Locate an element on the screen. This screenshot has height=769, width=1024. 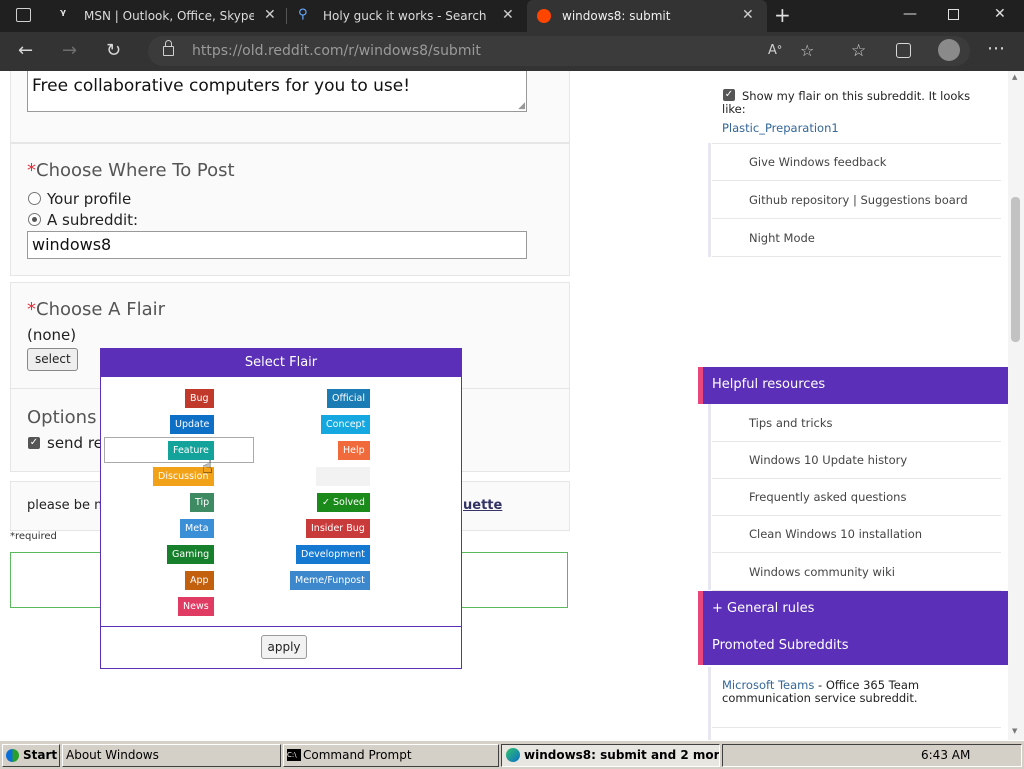
etiquette-period: . is located at coordinates (499, 505).